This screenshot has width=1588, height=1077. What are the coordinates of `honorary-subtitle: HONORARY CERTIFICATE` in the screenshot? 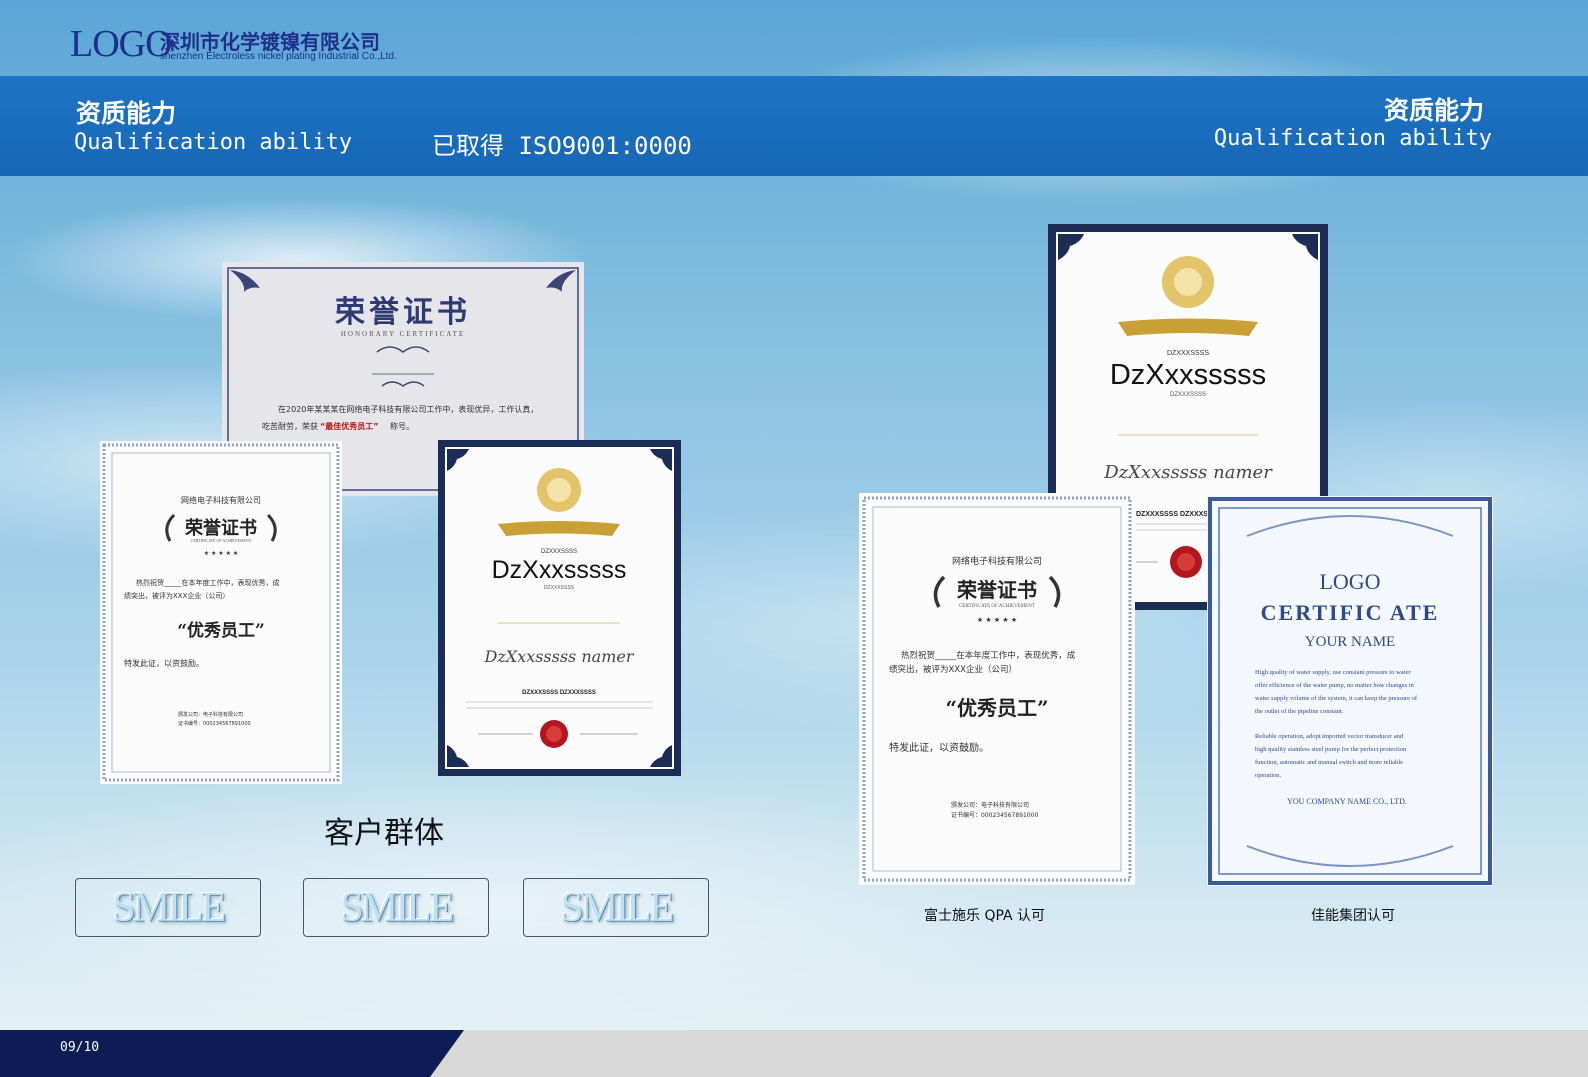 It's located at (403, 334).